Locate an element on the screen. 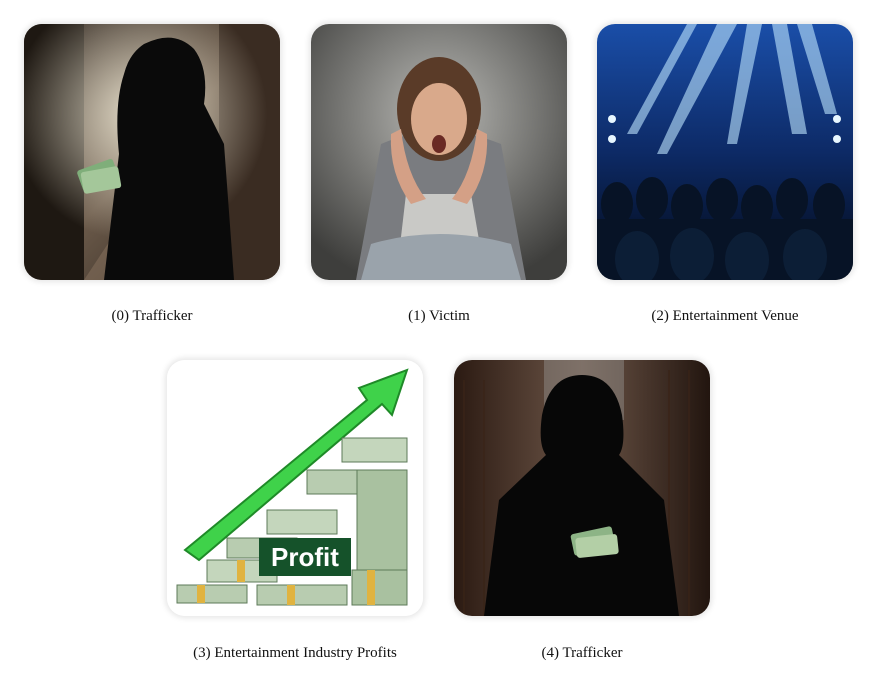 This screenshot has height=692, width=878. profit-money-stack-image: Profit is located at coordinates (295, 488).